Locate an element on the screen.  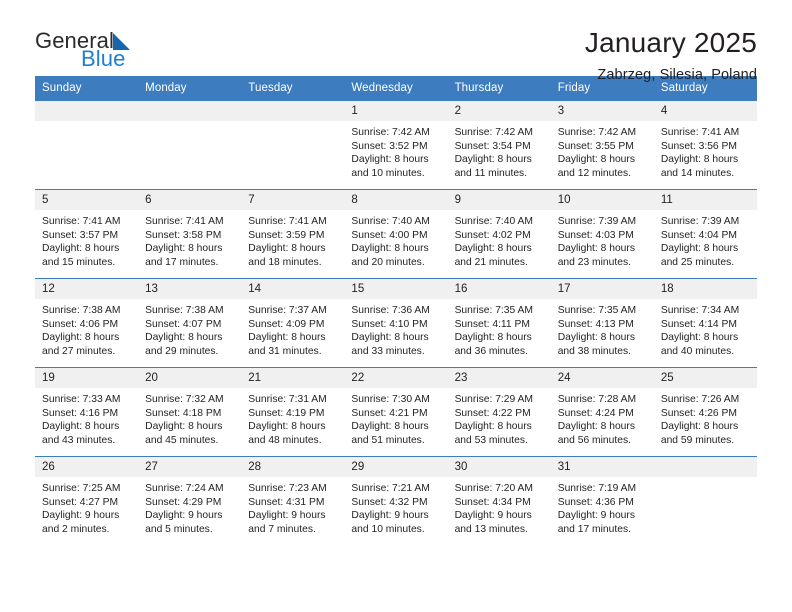
day-number is located at coordinates (293, 111).